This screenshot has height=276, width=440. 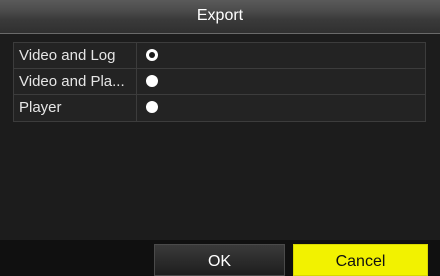 I want to click on option-row-player: Player, so click(x=219, y=108).